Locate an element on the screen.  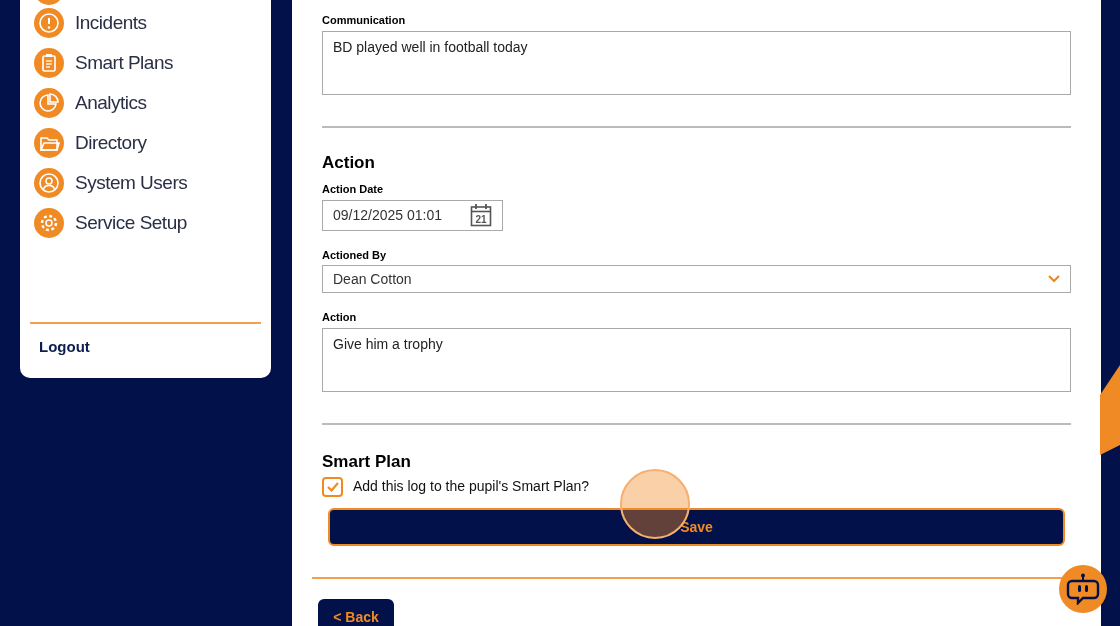
section-heading: Action is located at coordinates (349, 162).